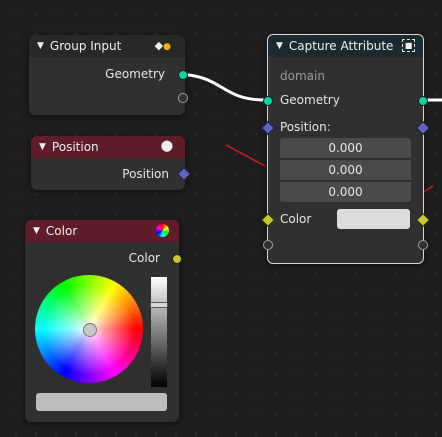 This screenshot has width=442, height=437. Describe the element at coordinates (341, 46) in the screenshot. I see `capture-attribute-title: Capture Attribute` at that location.